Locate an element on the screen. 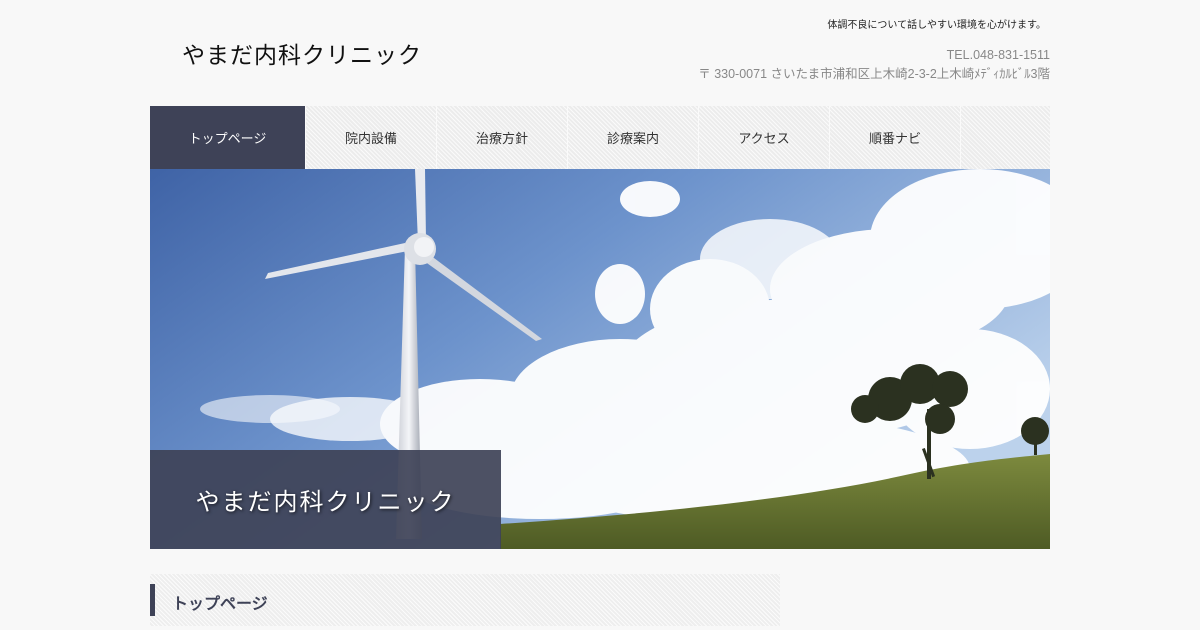 Image resolution: width=1200 pixels, height=630 pixels. nav-item-label: 診療案内 is located at coordinates (632, 139).